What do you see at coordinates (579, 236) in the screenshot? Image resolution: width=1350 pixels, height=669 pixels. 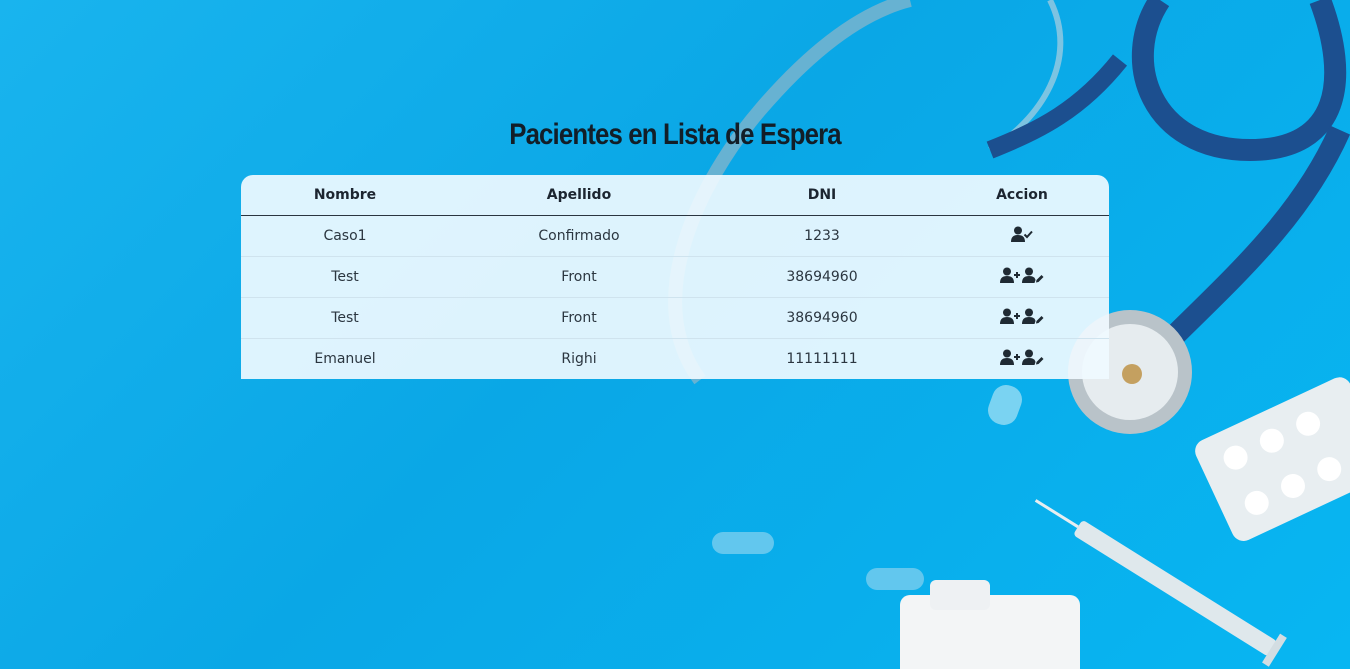 I see `cell-apellido: Confirmado` at bounding box center [579, 236].